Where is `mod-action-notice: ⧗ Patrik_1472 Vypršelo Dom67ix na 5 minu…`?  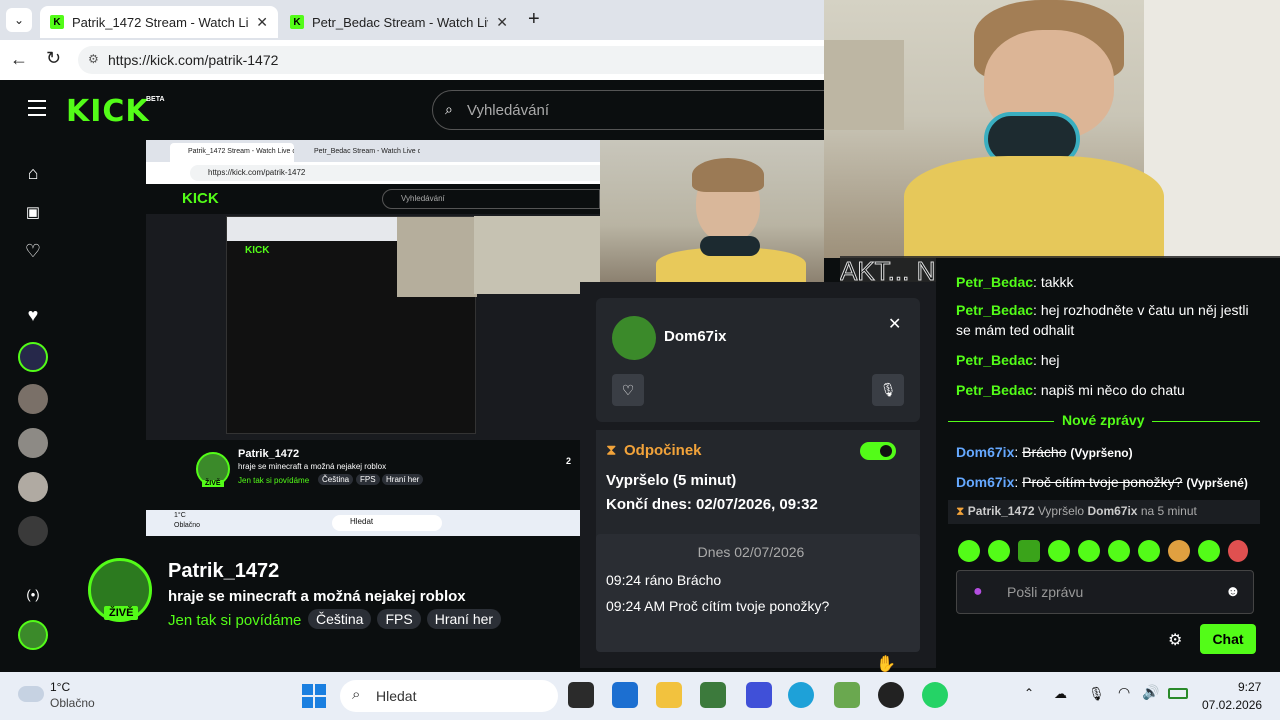 mod-action-notice: ⧗ Patrik_1472 Vypršelo Dom67ix na 5 minu… is located at coordinates (1104, 512).